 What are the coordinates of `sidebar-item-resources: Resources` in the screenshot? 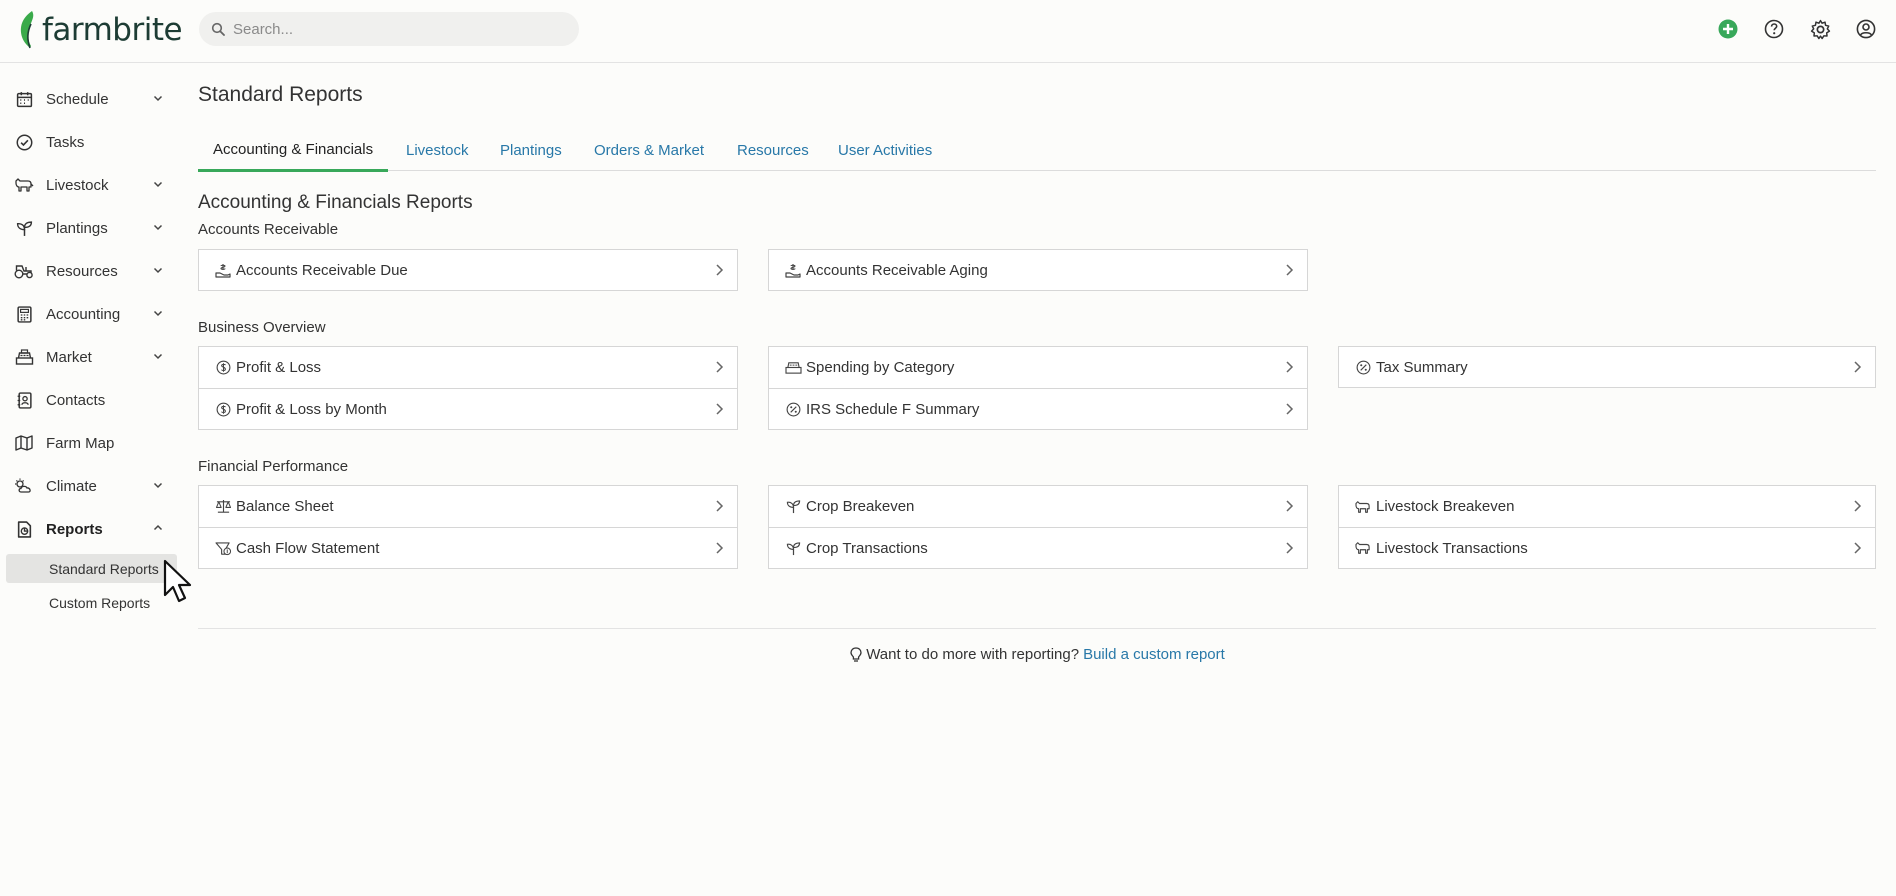 It's located at (90, 271).